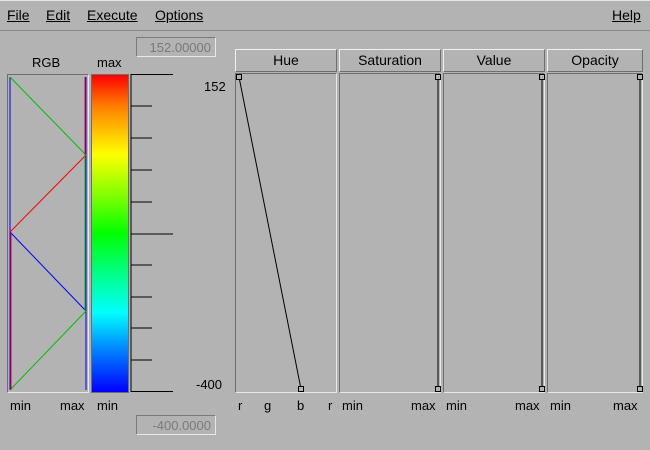 The width and height of the screenshot is (650, 450). What do you see at coordinates (72, 405) in the screenshot?
I see `rgb-max-label: max` at bounding box center [72, 405].